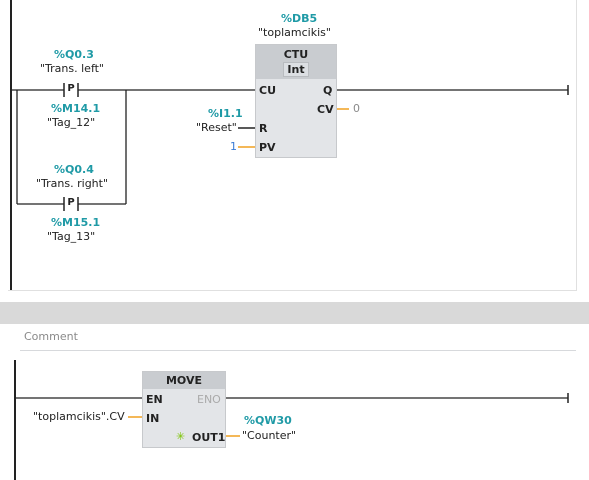 Image resolution: width=589 pixels, height=480 pixels. What do you see at coordinates (299, 18) in the screenshot?
I see `ctu-db-address: %DB5` at bounding box center [299, 18].